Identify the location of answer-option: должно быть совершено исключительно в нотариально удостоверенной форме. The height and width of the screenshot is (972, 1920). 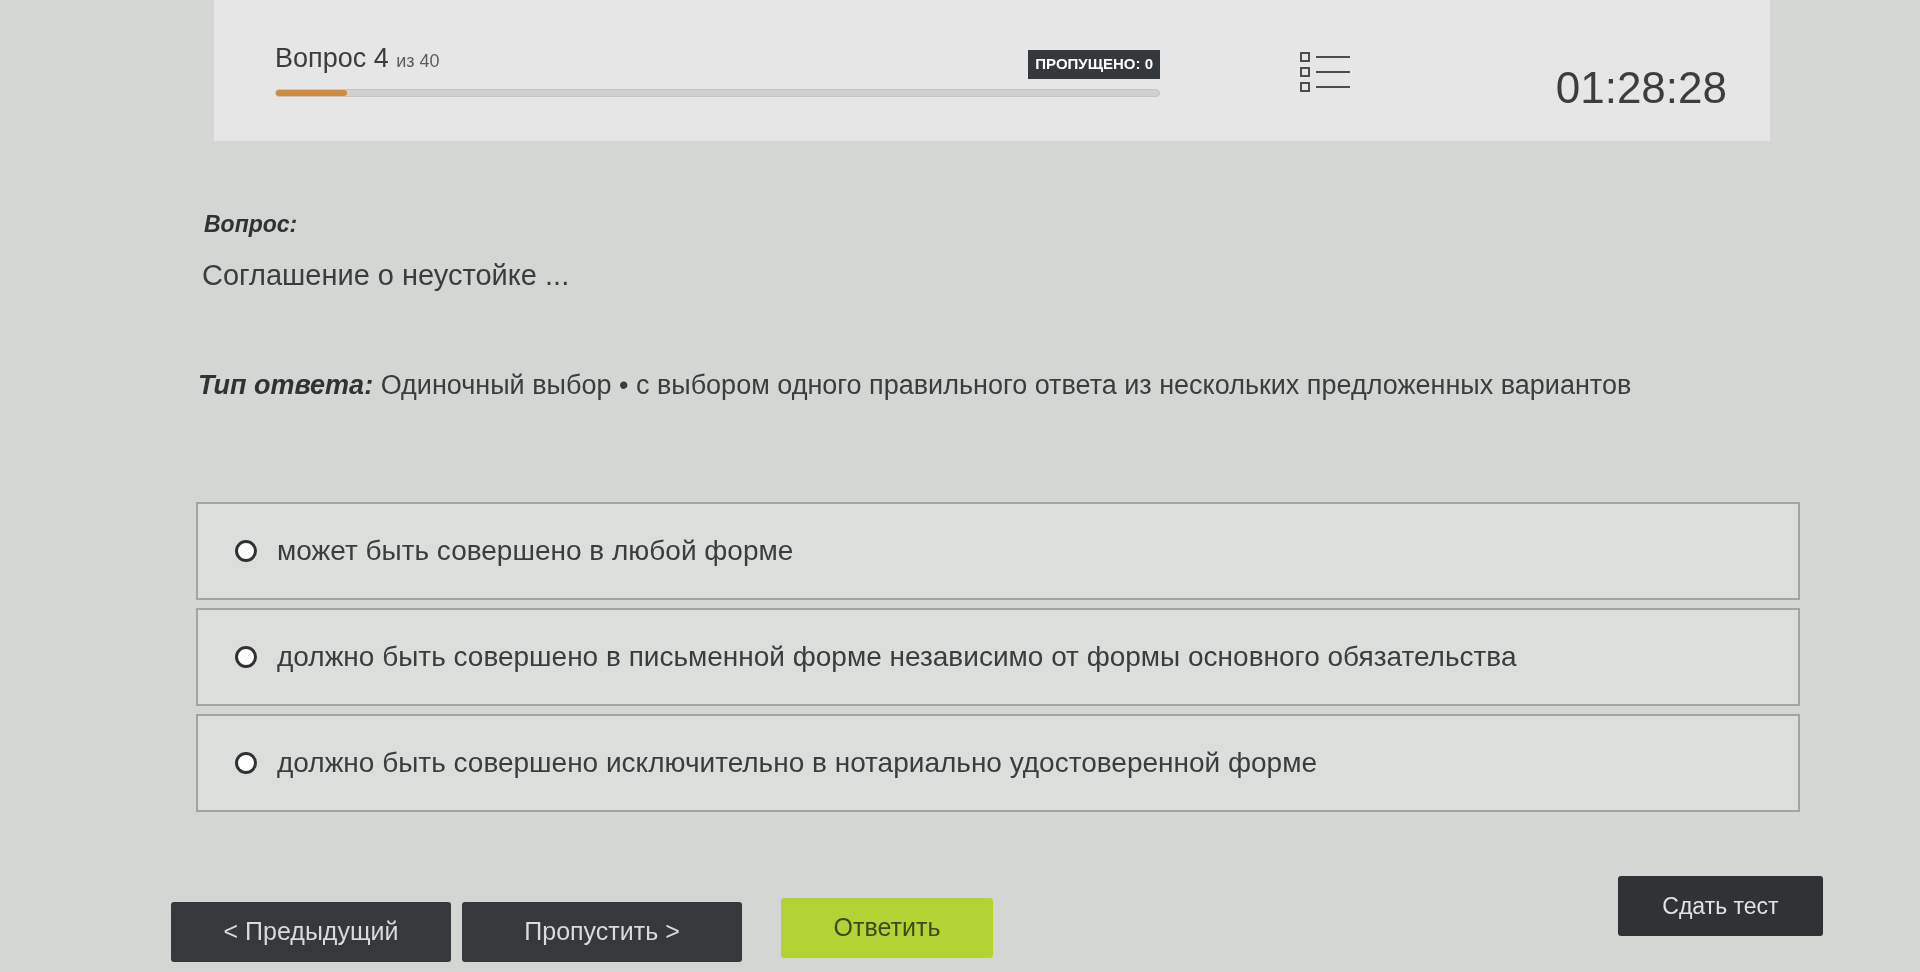
(998, 762).